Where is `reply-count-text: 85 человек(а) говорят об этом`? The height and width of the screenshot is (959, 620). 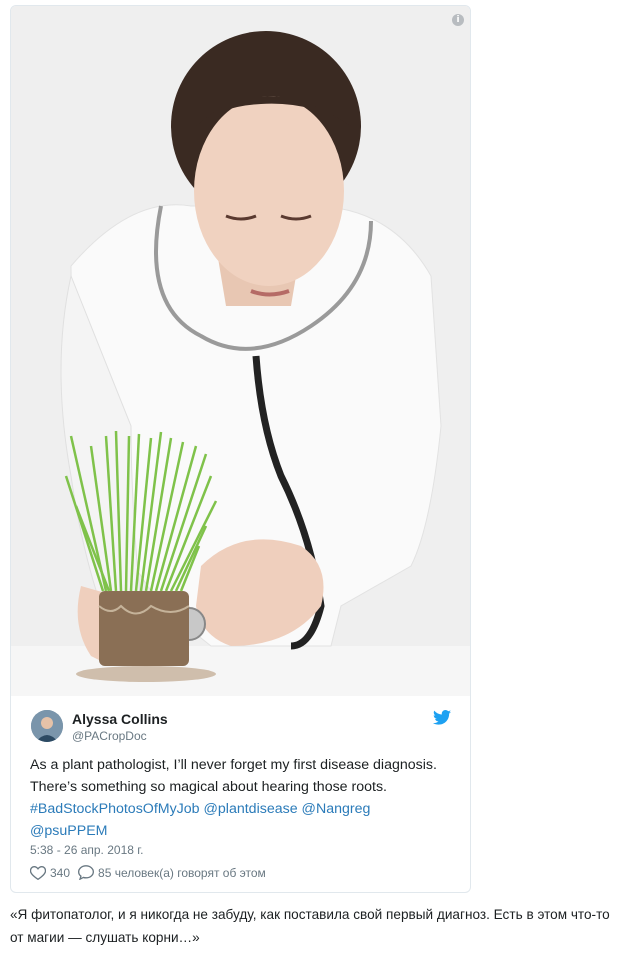 reply-count-text: 85 человек(а) говорят об этом is located at coordinates (182, 872).